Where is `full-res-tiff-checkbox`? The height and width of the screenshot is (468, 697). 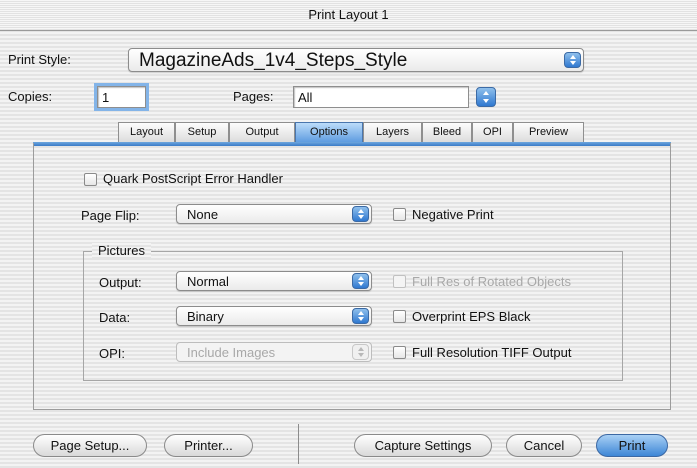
full-res-tiff-checkbox is located at coordinates (399, 352).